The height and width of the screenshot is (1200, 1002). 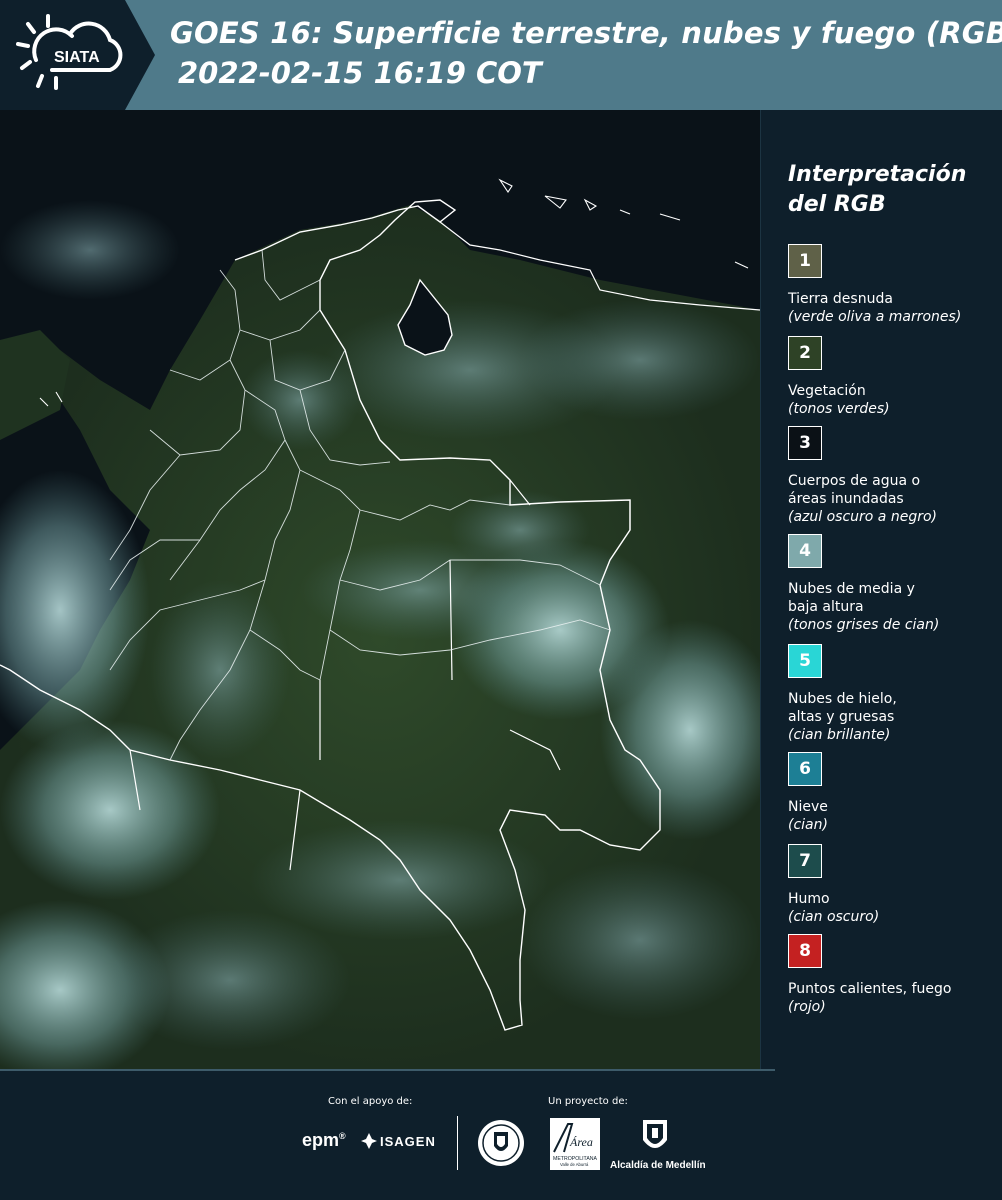 What do you see at coordinates (851, 589) in the screenshot?
I see `legend-label-line: Nubes de media y` at bounding box center [851, 589].